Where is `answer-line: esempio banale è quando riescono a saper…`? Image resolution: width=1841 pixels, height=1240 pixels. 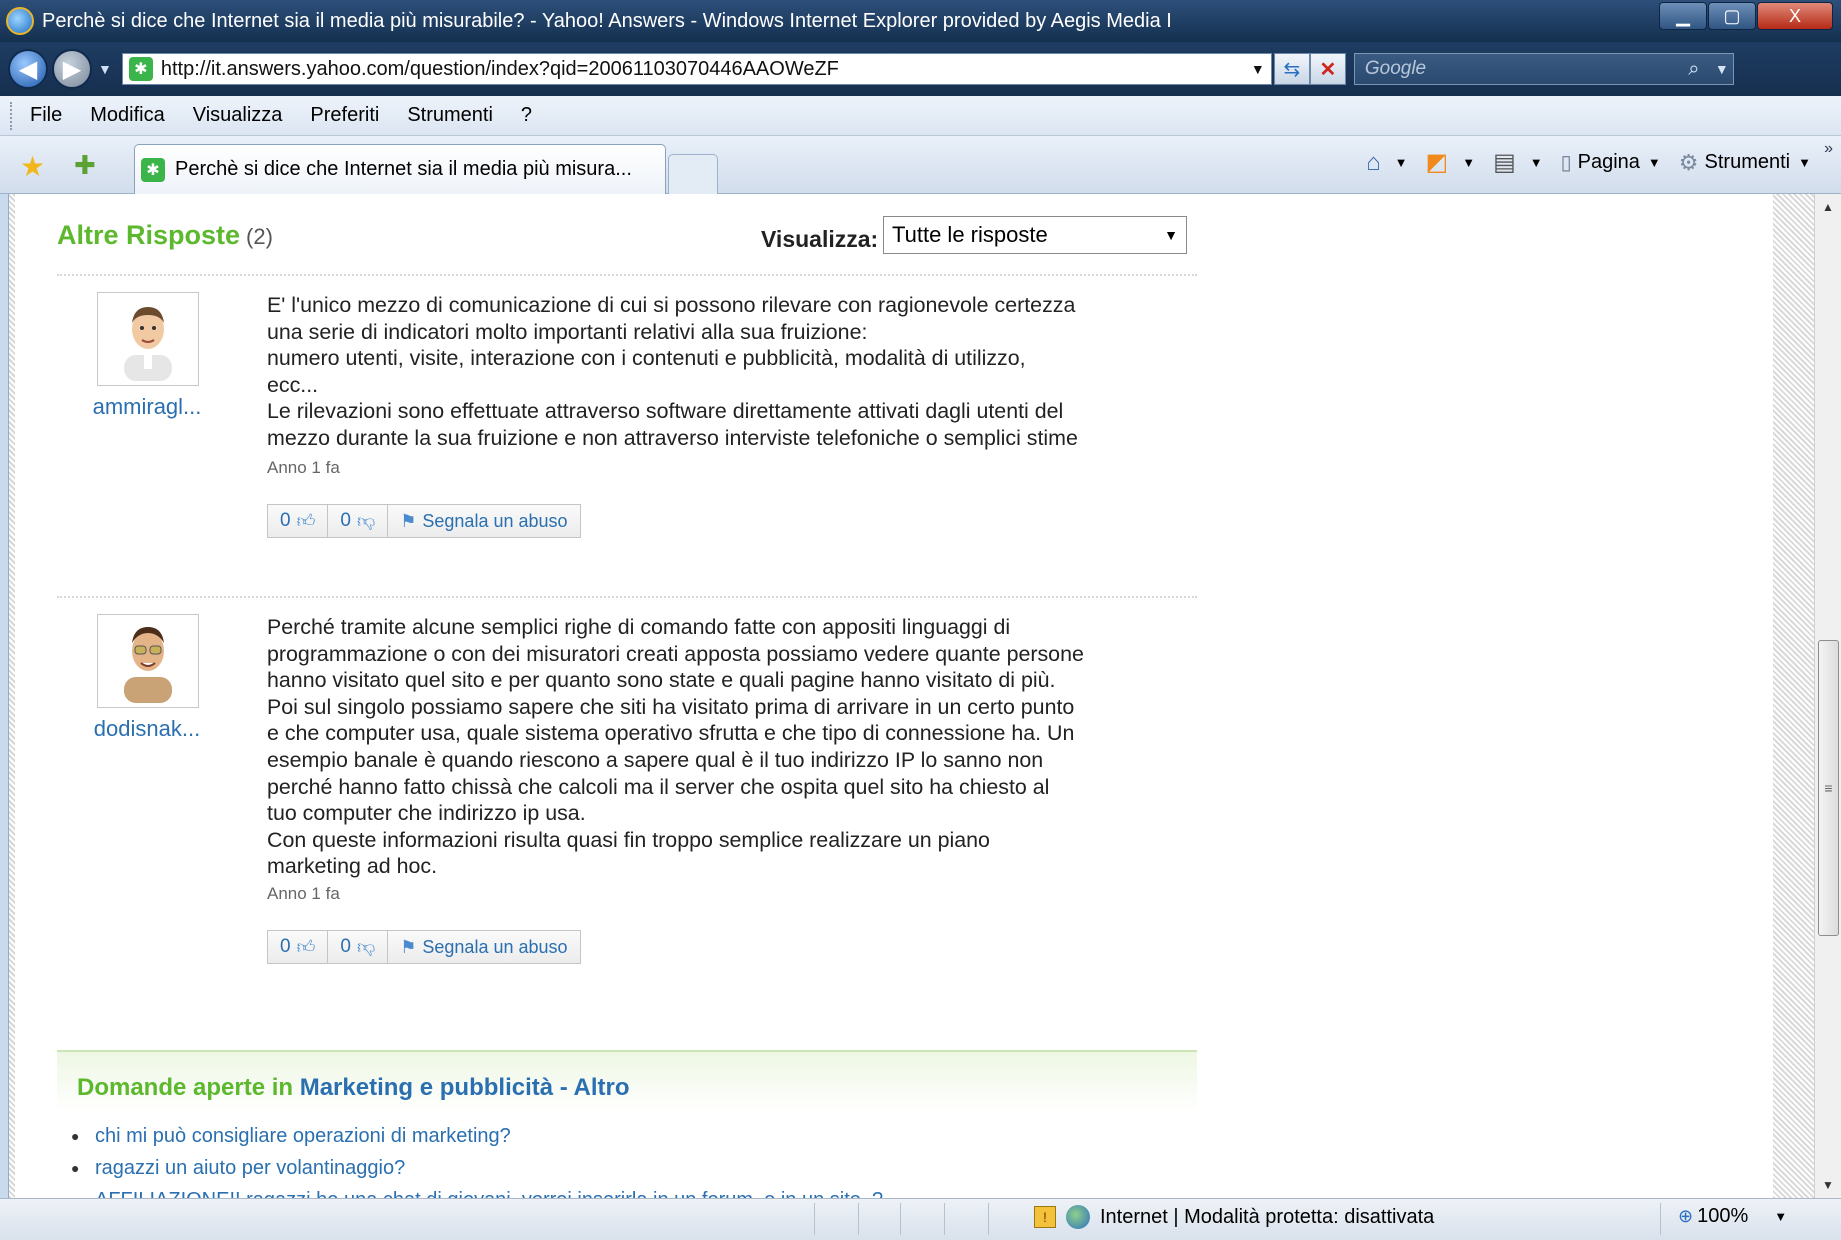 answer-line: esempio banale è quando riescono a saper… is located at coordinates (655, 759).